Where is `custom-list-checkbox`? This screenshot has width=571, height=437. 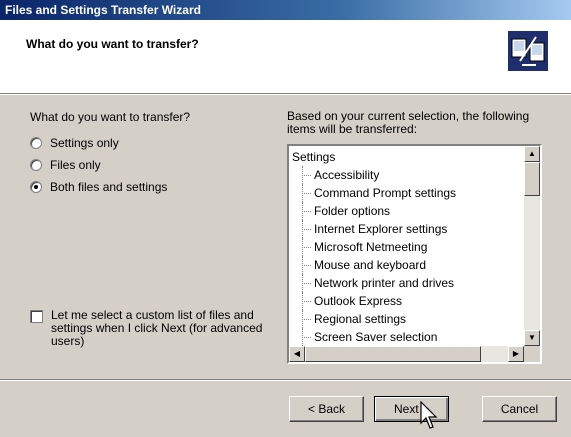 custom-list-checkbox is located at coordinates (36, 316).